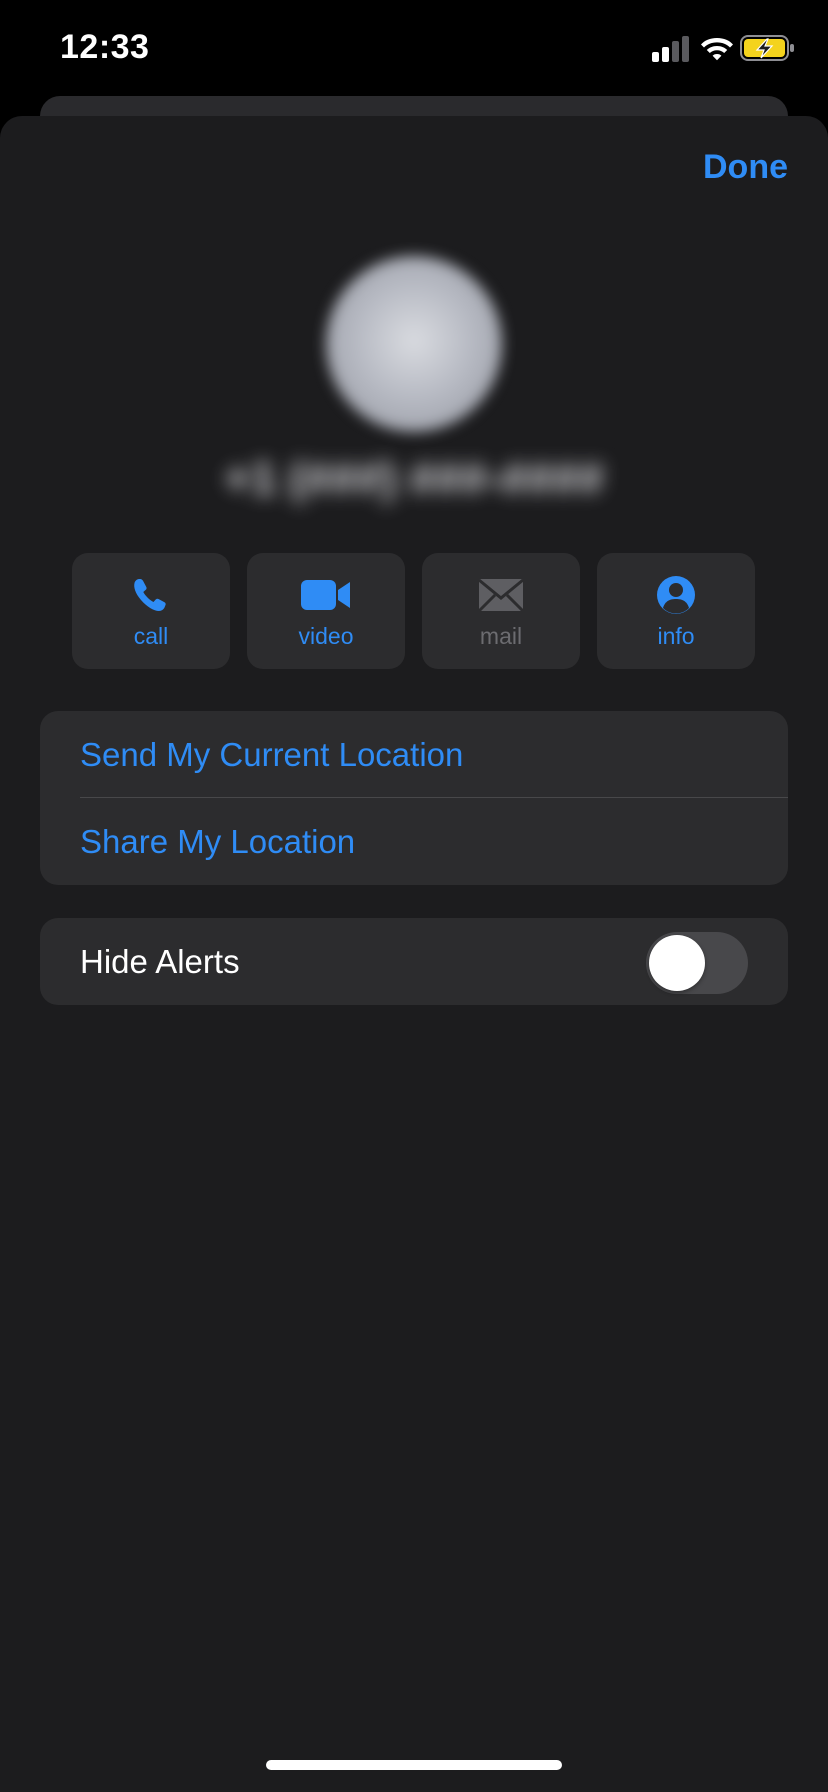 Image resolution: width=828 pixels, height=1792 pixels. What do you see at coordinates (218, 841) in the screenshot?
I see `share-location-label: Share My Location` at bounding box center [218, 841].